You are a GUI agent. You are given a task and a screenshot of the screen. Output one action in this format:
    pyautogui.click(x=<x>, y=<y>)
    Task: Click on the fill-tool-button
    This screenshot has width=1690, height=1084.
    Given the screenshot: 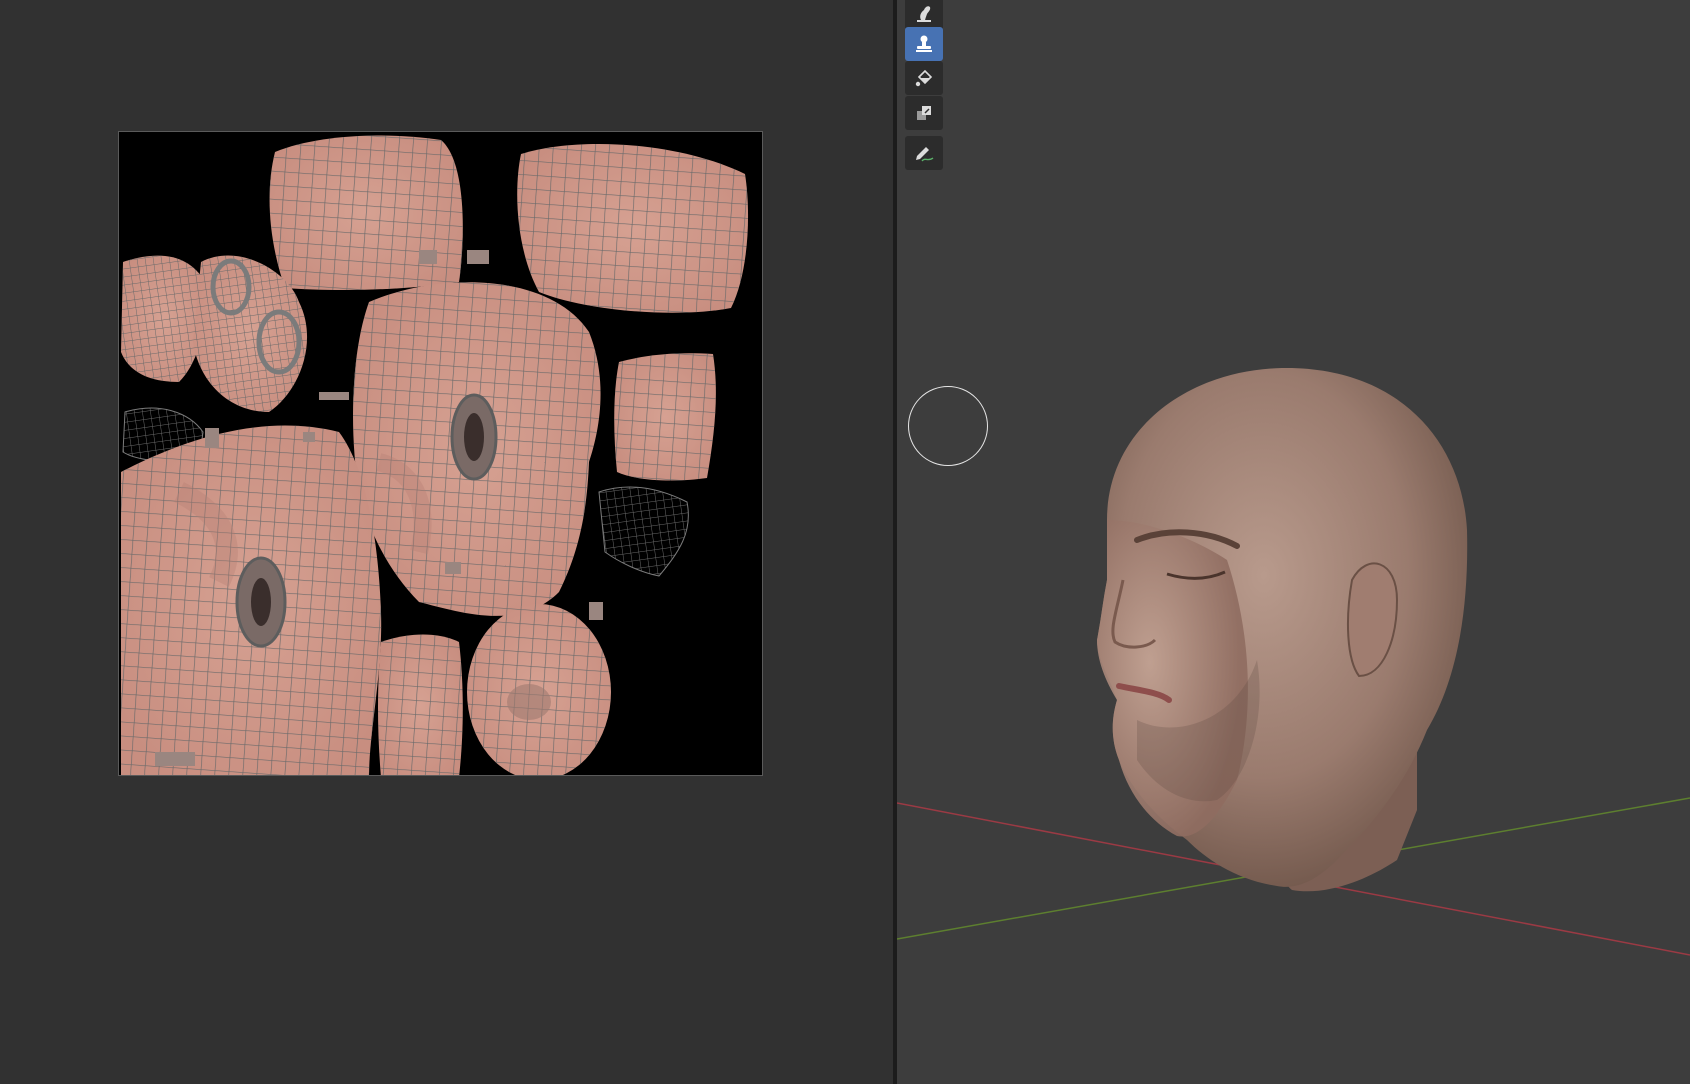 What is the action you would take?
    pyautogui.click(x=924, y=78)
    